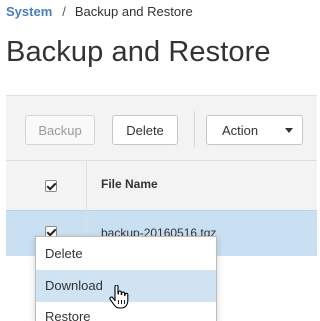 This screenshot has width=320, height=321. Describe the element at coordinates (138, 52) in the screenshot. I see `page-title: Backup and Restore` at that location.